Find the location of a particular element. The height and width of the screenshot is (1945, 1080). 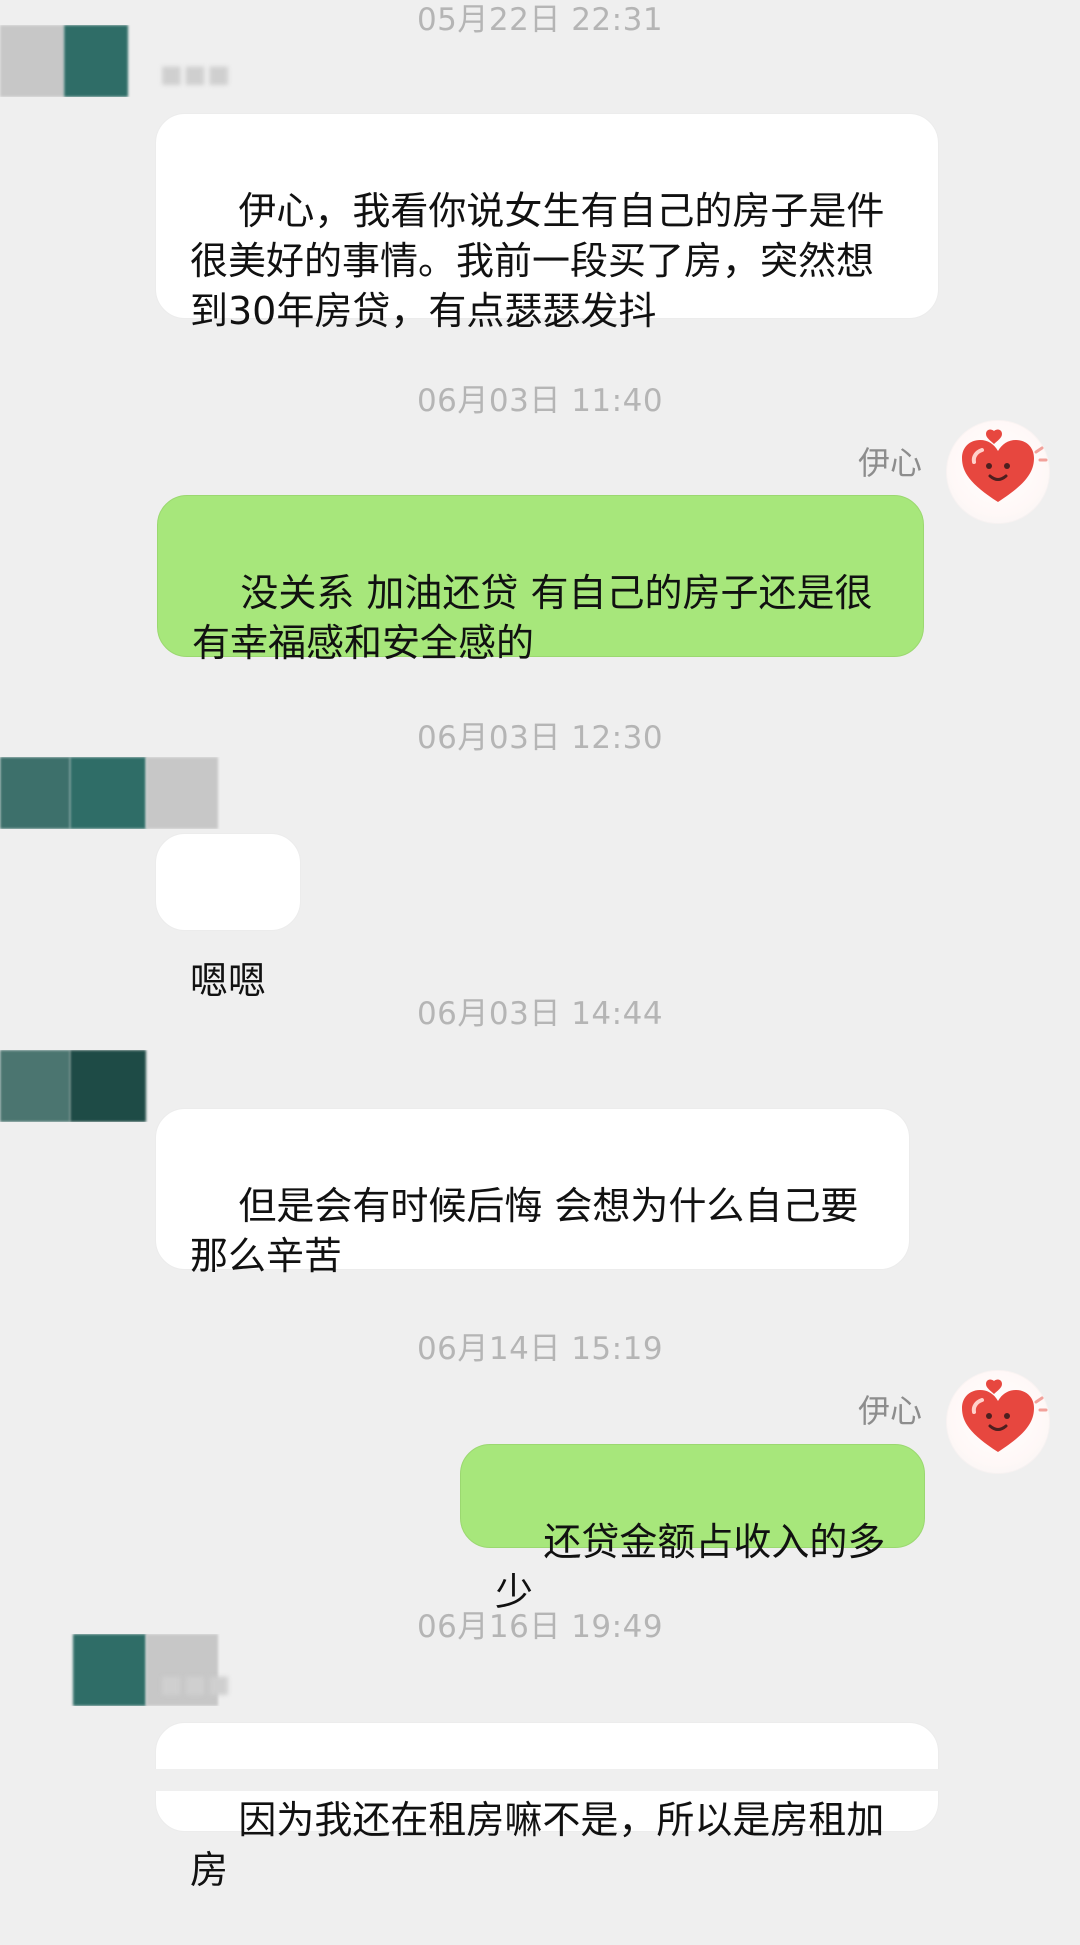

message-bubble-left: 嗯嗯 is located at coordinates (228, 918).